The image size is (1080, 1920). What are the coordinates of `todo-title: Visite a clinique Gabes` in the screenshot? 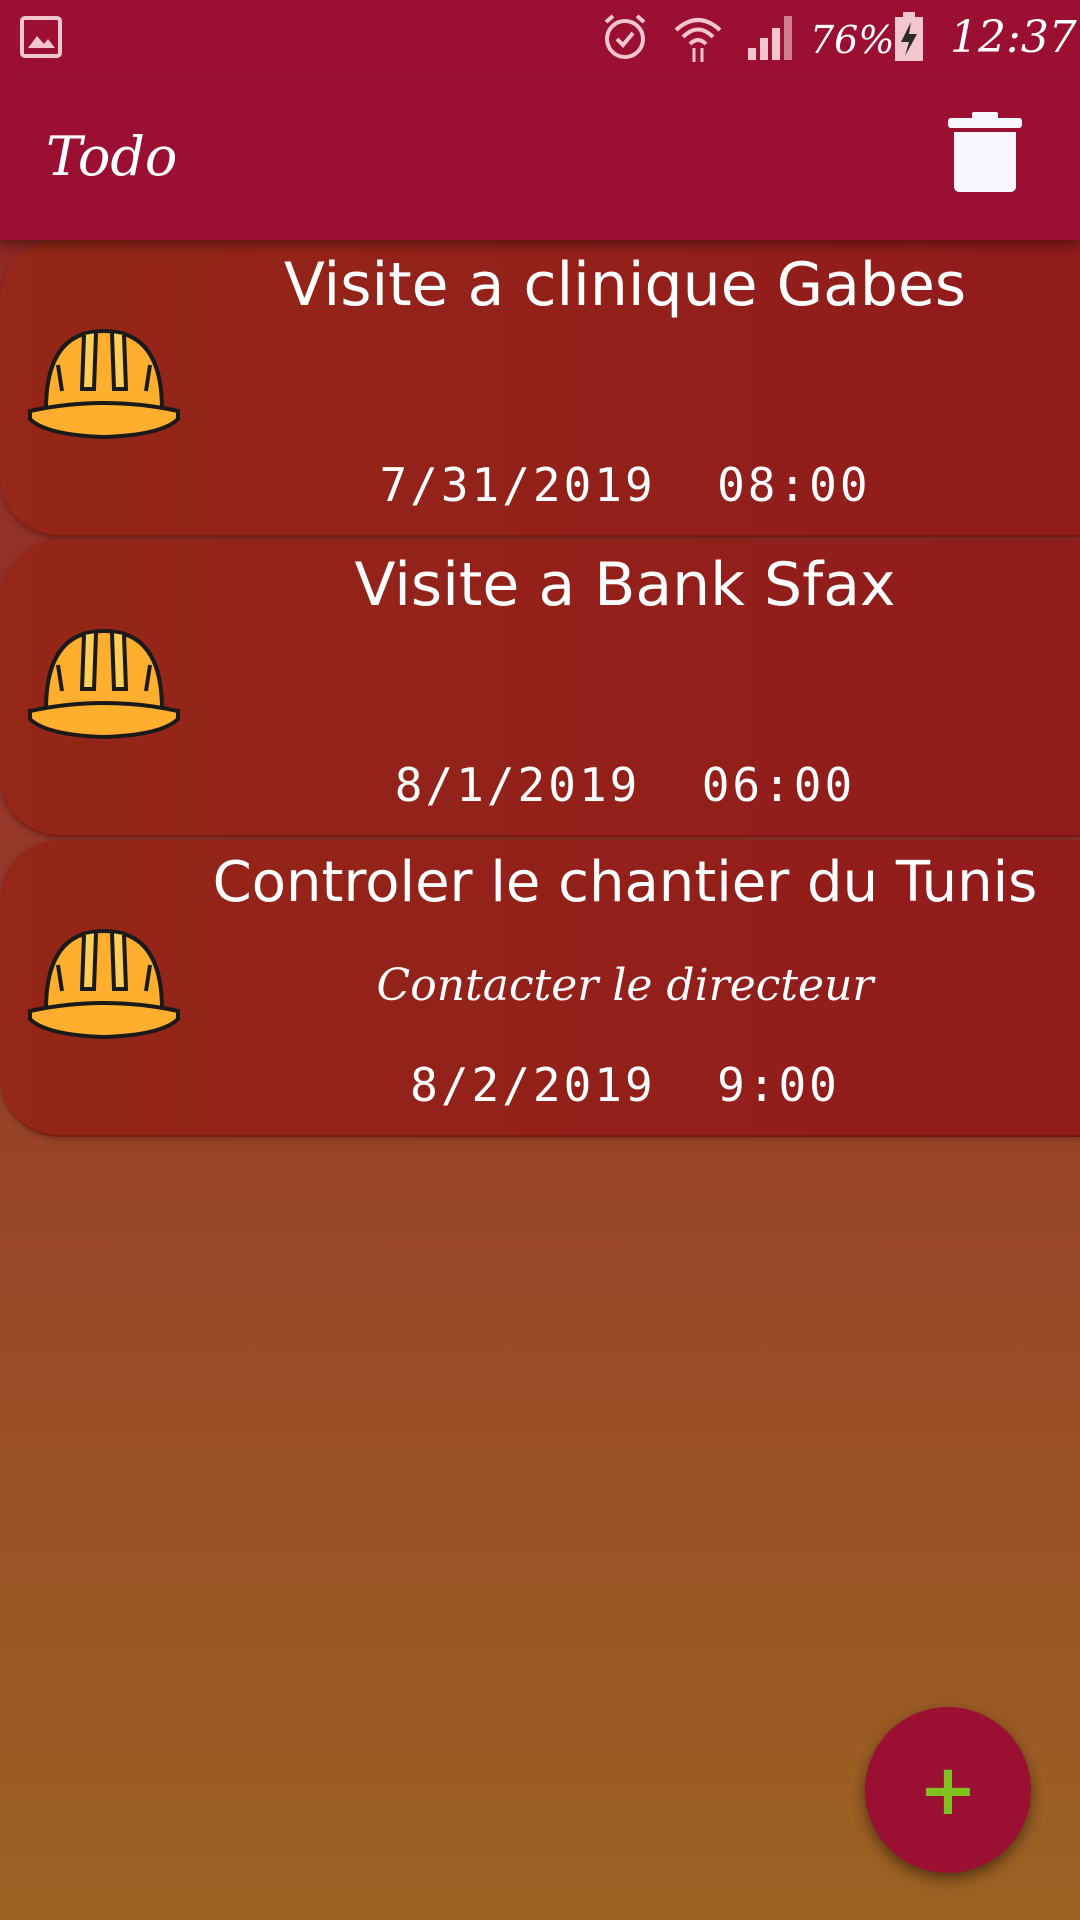 It's located at (625, 285).